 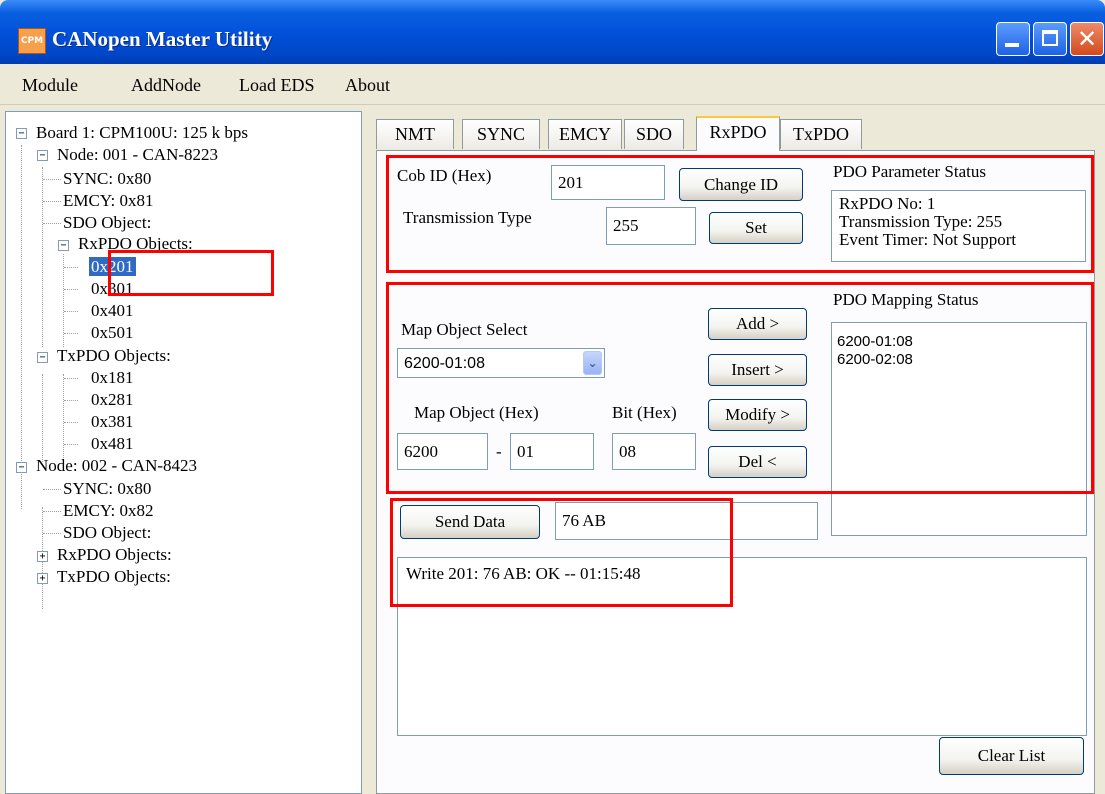 I want to click on tree-node1-sdo: SDO Object:, so click(x=107, y=223).